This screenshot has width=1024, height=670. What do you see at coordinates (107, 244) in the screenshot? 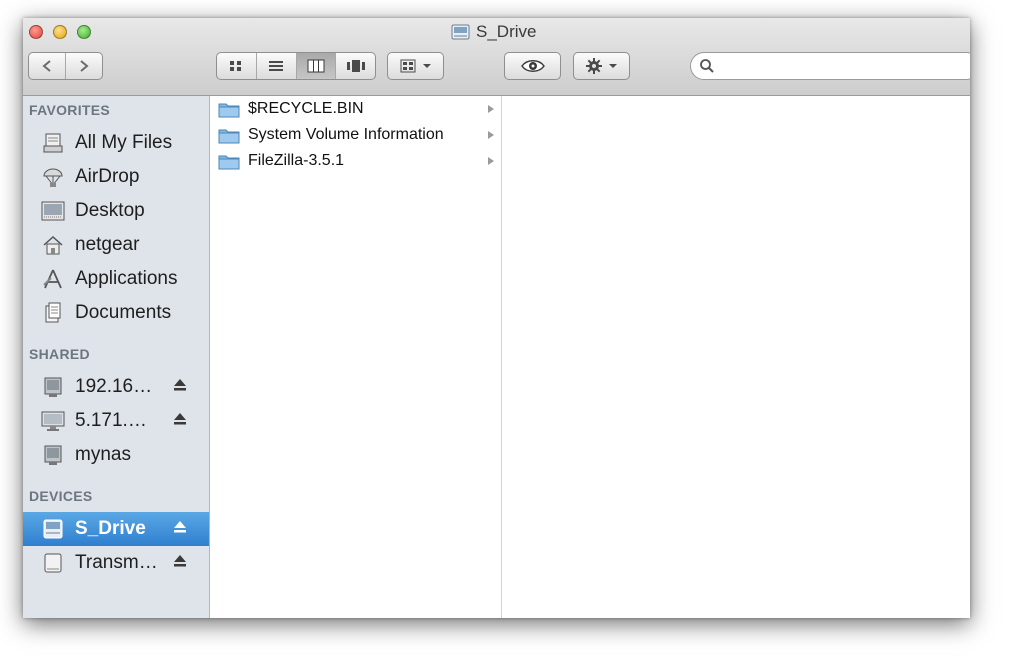
I see `sidebar-item-label: netgear` at bounding box center [107, 244].